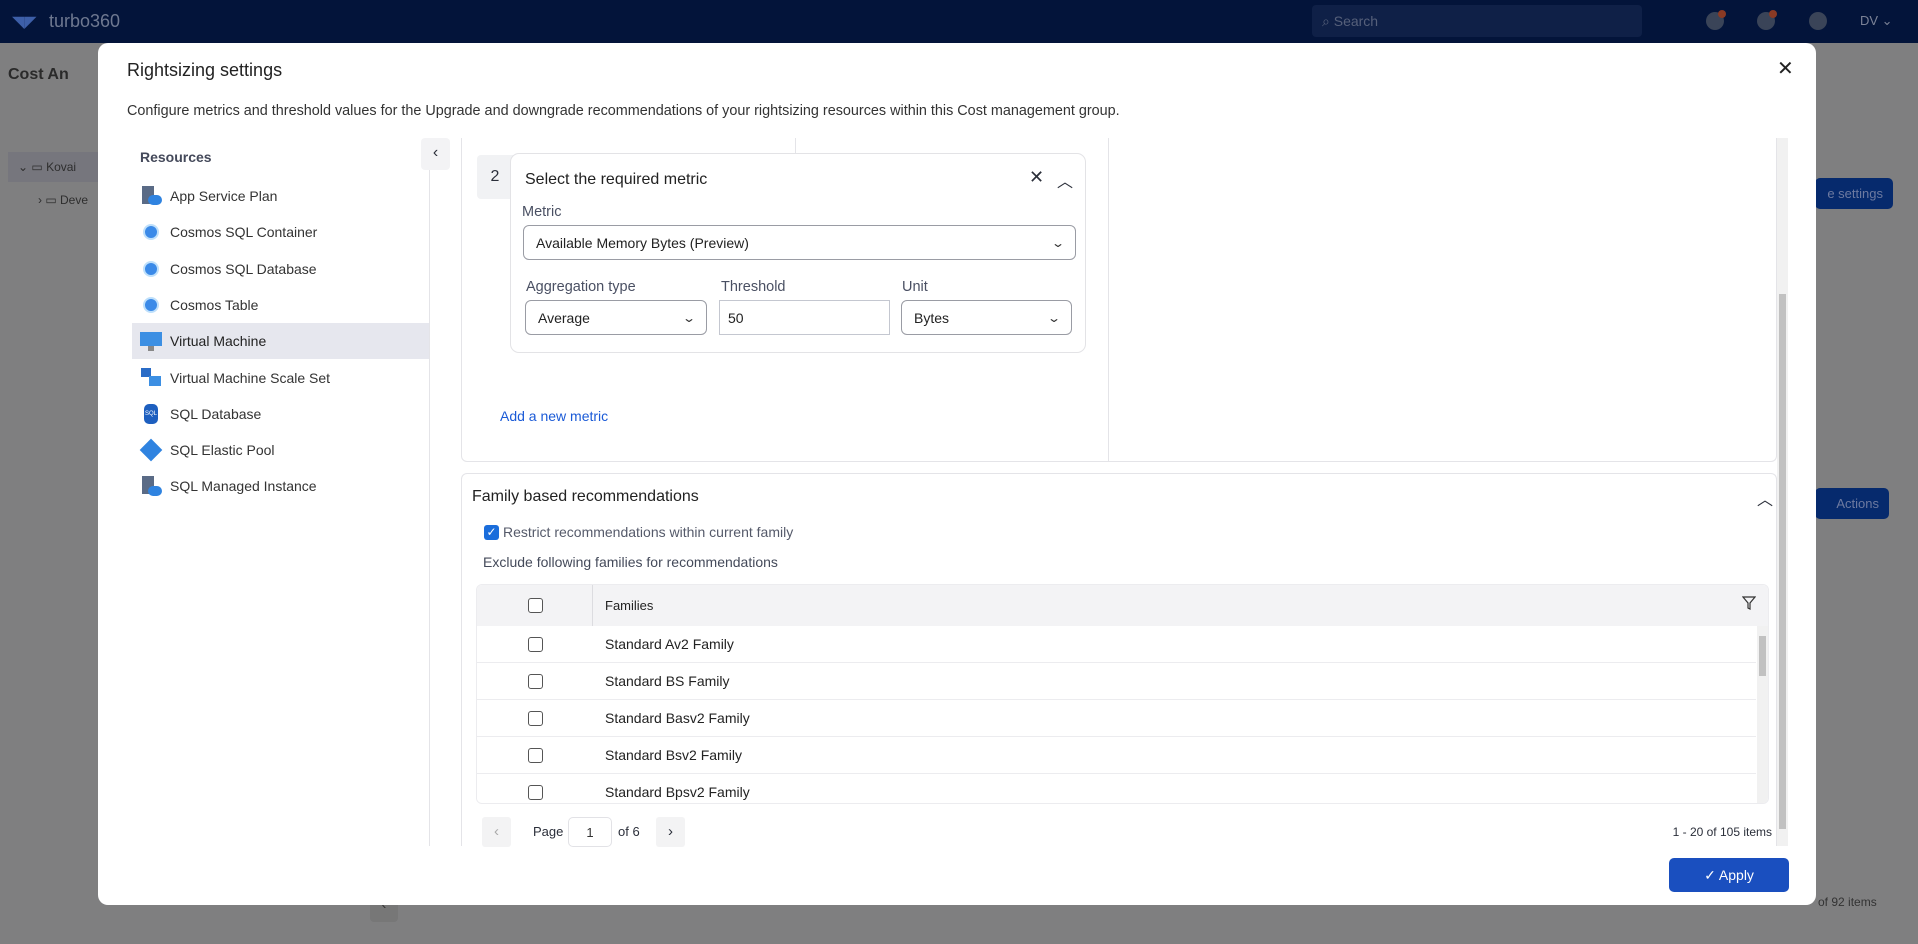  What do you see at coordinates (1127, 832) in the screenshot?
I see `pagination: ‹ Page of 6 › 1 - 20 of 105 items` at bounding box center [1127, 832].